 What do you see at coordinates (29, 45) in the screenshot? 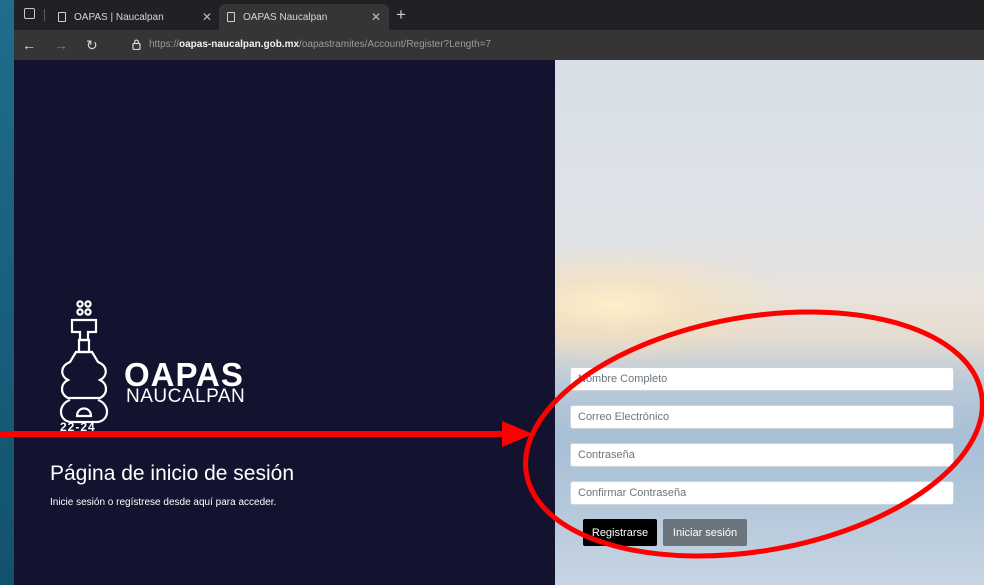
I see `back-icon: ←` at bounding box center [29, 45].